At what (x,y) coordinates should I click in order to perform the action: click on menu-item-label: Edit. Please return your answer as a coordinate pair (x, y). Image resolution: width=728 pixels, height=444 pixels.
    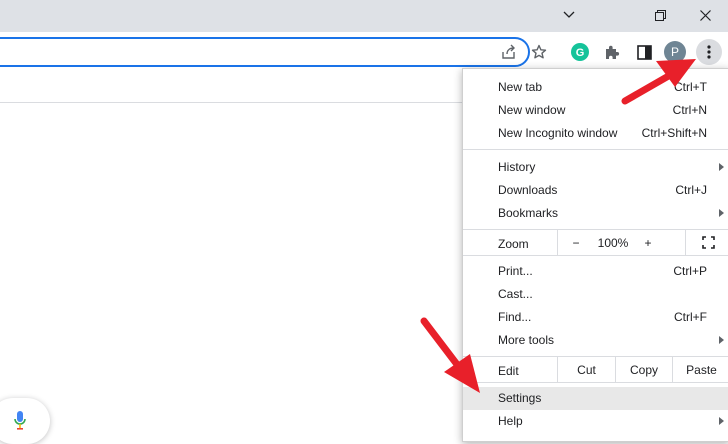
    Looking at the image, I should click on (508, 371).